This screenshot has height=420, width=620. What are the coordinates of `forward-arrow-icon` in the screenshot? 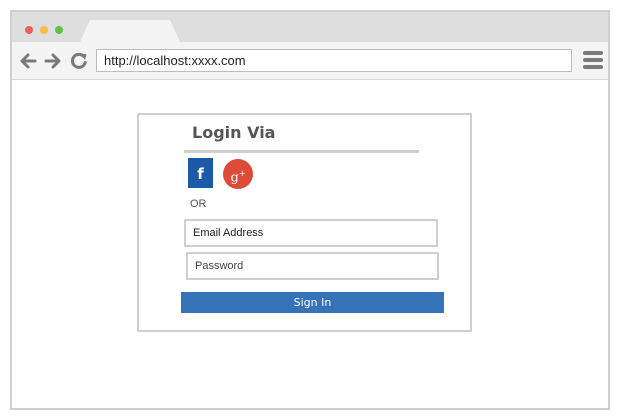 It's located at (53, 61).